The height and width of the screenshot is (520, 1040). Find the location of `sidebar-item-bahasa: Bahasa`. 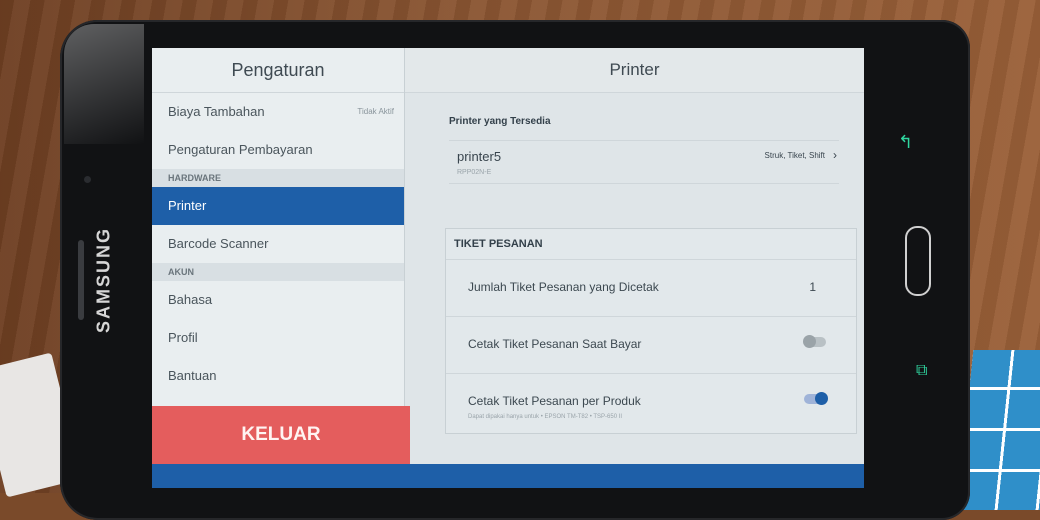

sidebar-item-bahasa: Bahasa is located at coordinates (278, 300).